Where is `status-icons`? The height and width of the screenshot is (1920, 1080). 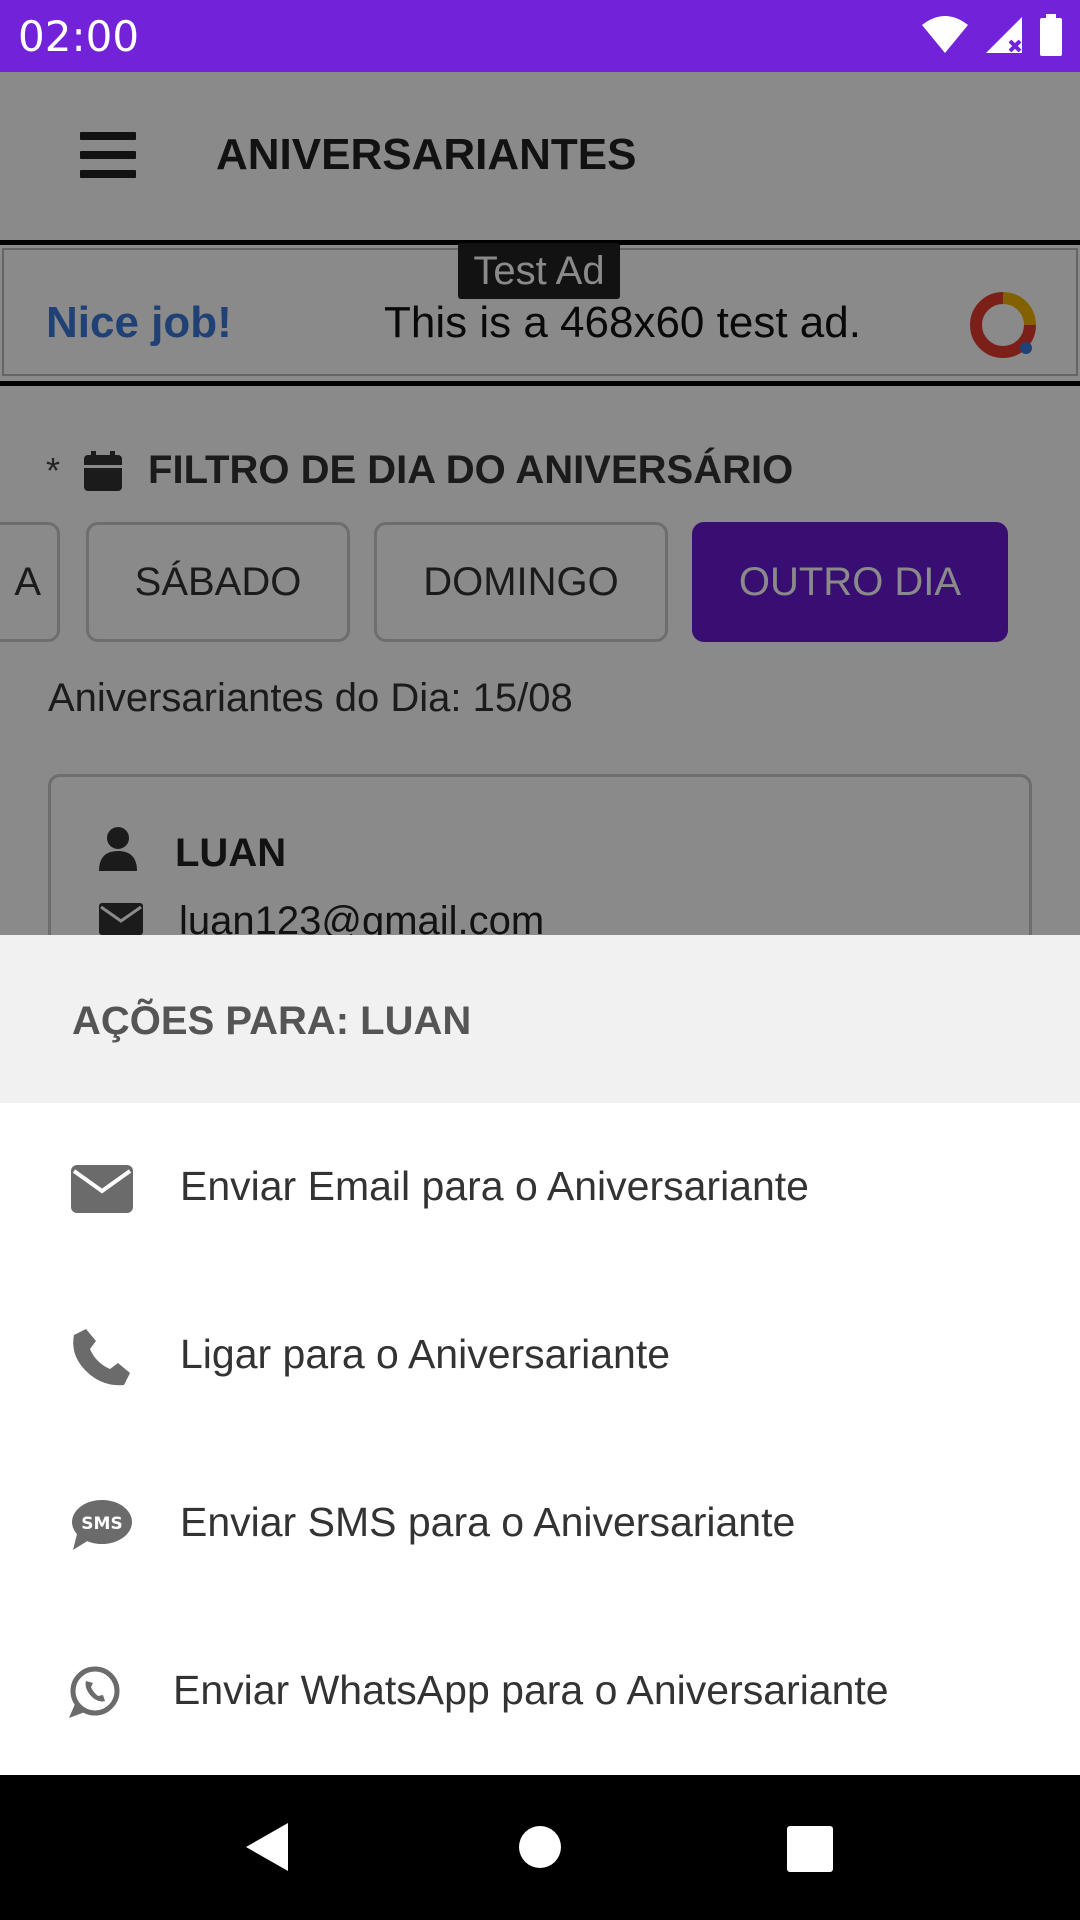 status-icons is located at coordinates (992, 35).